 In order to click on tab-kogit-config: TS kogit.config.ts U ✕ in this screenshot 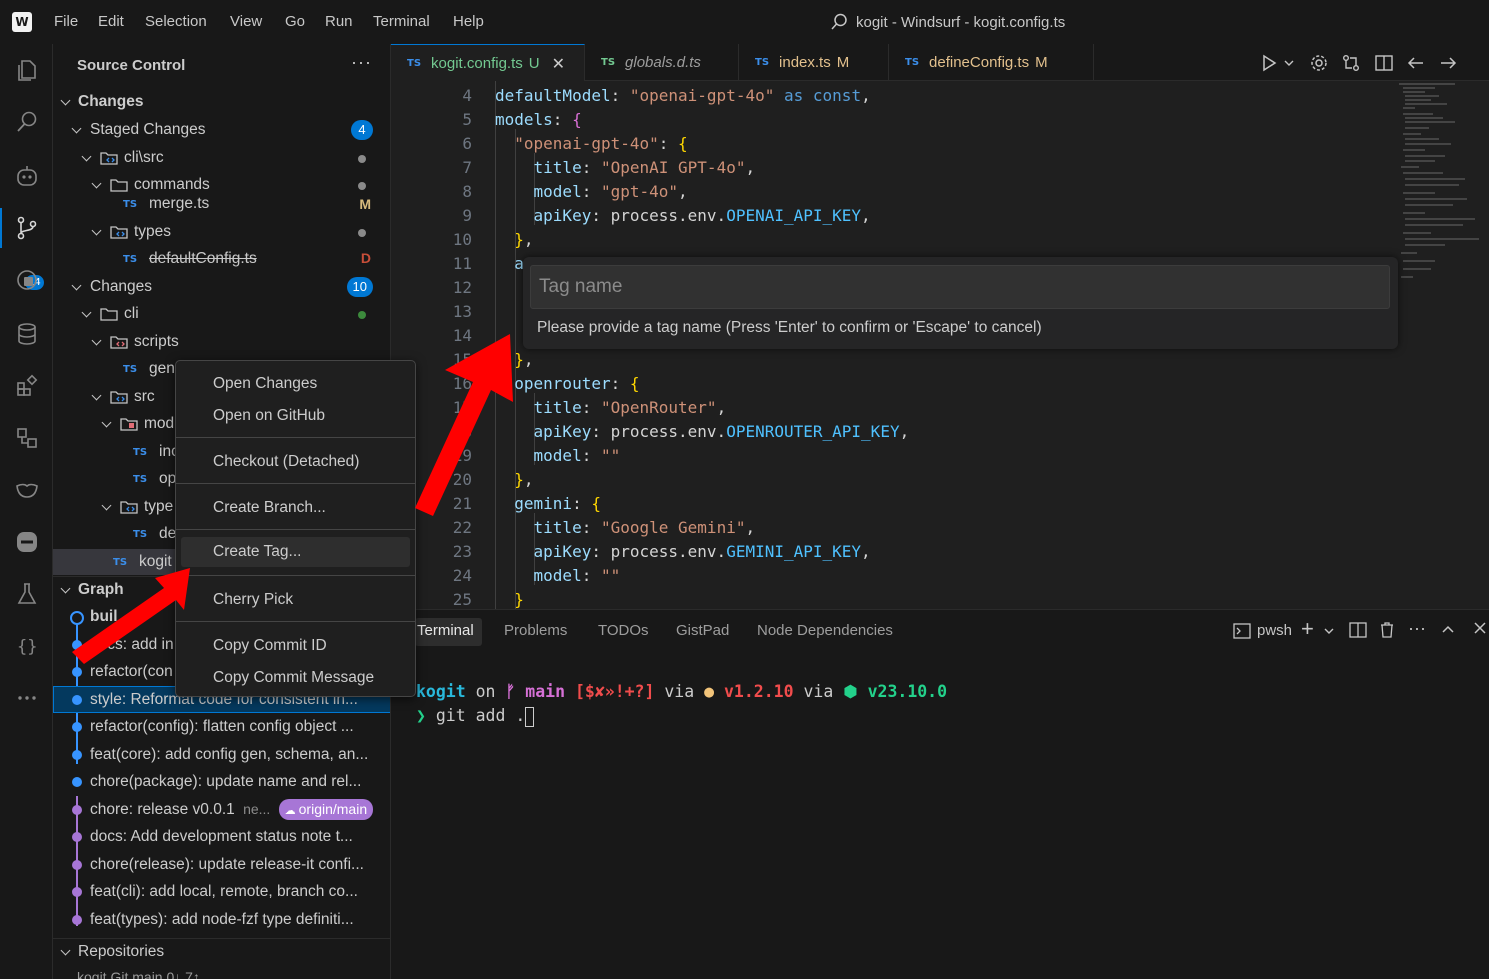, I will do `click(488, 63)`.